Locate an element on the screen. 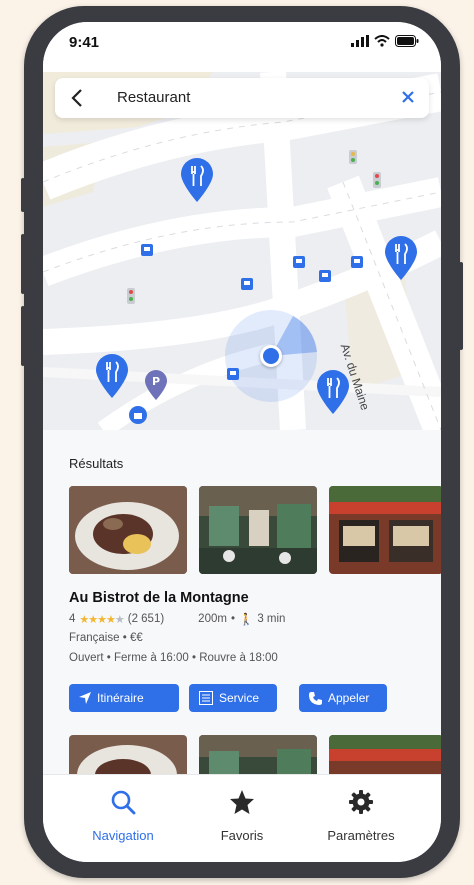  results-title: Résultats is located at coordinates (96, 463).